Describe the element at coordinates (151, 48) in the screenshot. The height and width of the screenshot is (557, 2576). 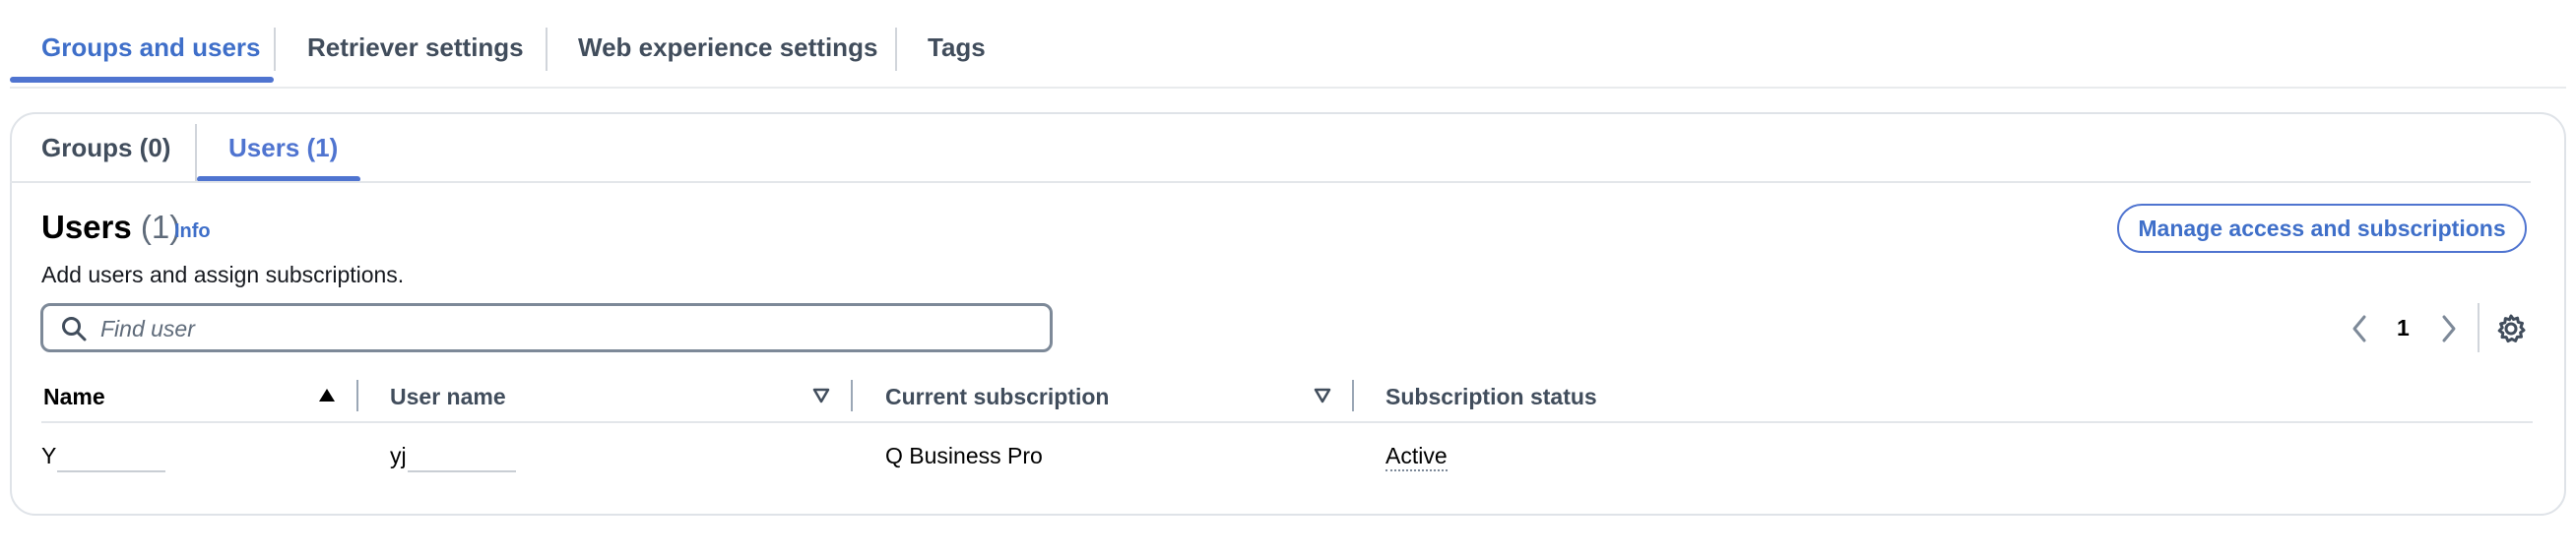
I see `tab-groups-and-users: Groups and users` at that location.